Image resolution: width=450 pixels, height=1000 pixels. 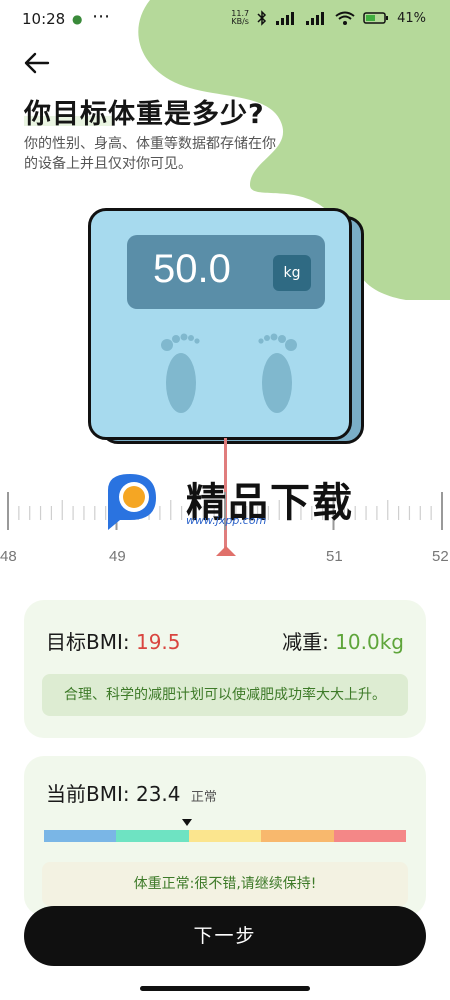 I want to click on bathroom-scale: 50.0 kg, so click(x=226, y=326).